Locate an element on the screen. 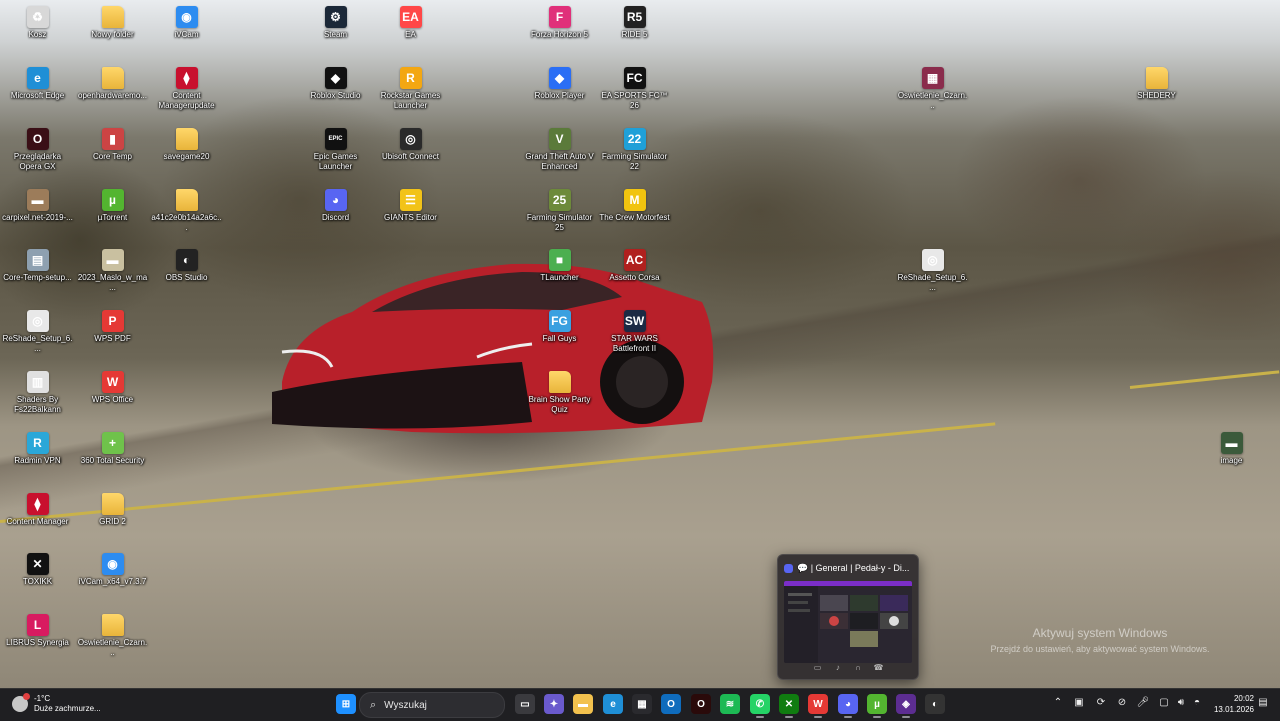 Image resolution: width=1280 pixels, height=721 pixels. desktop-icon: µ µTorrent is located at coordinates (112, 204).